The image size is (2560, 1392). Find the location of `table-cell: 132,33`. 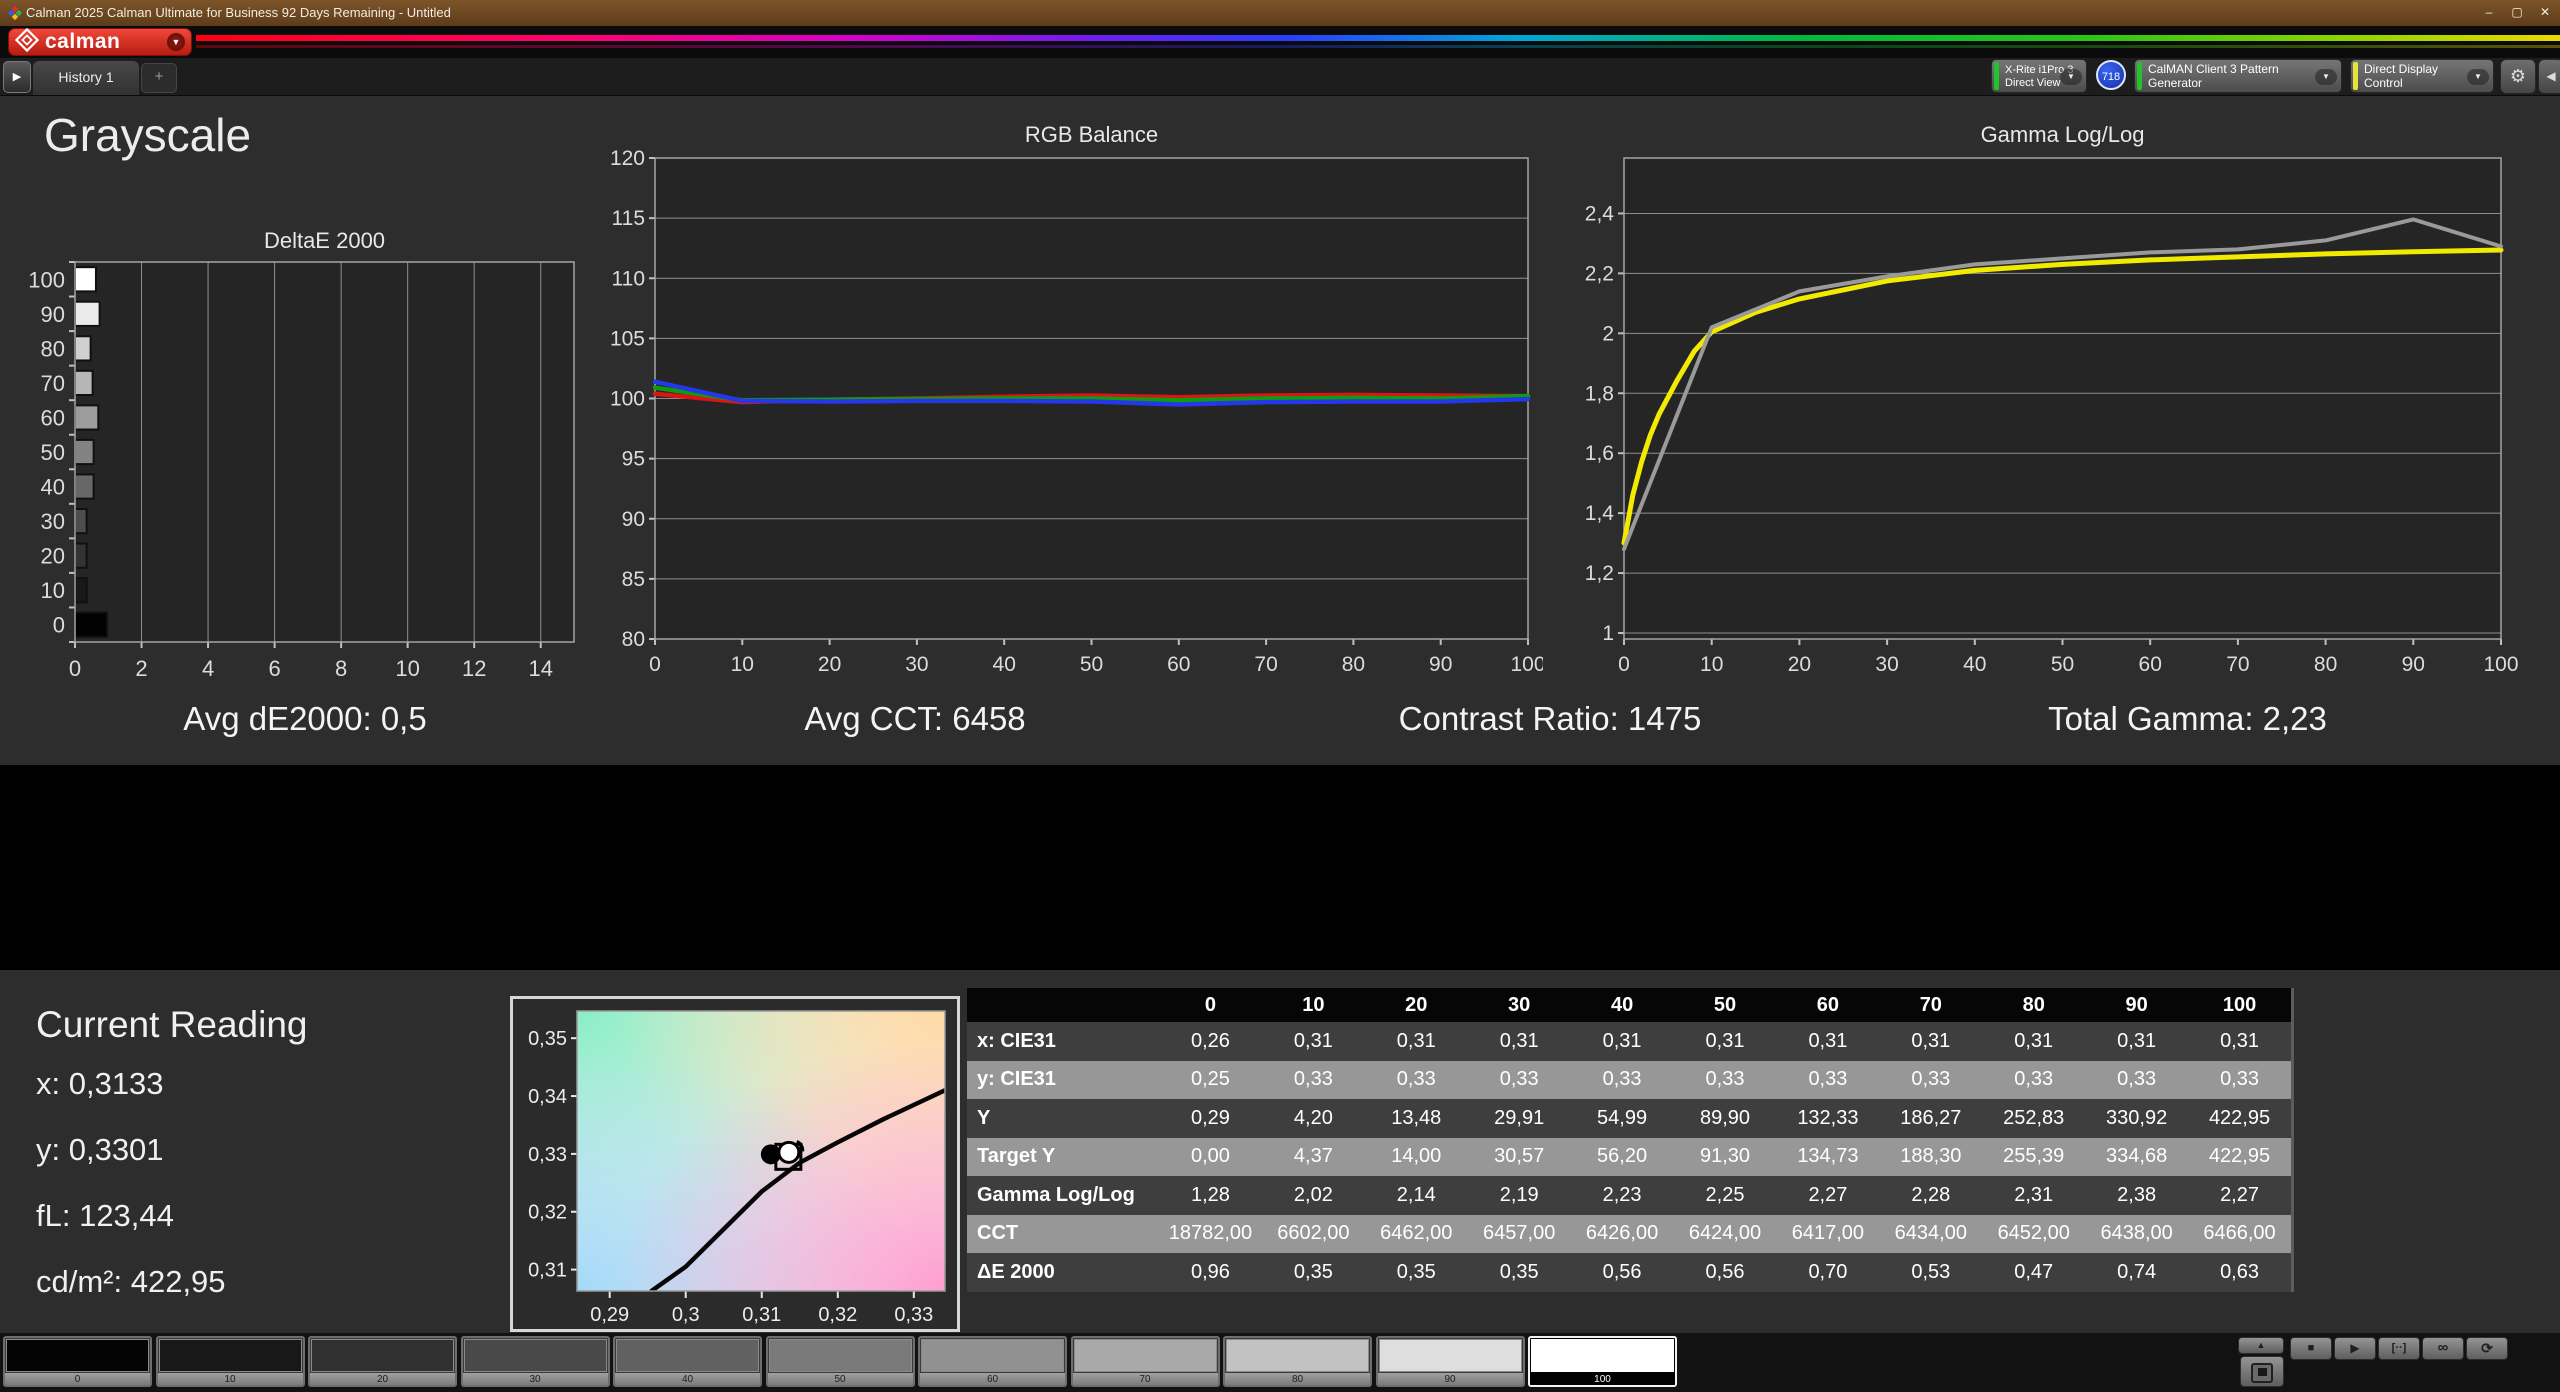

table-cell: 132,33 is located at coordinates (1828, 1117).